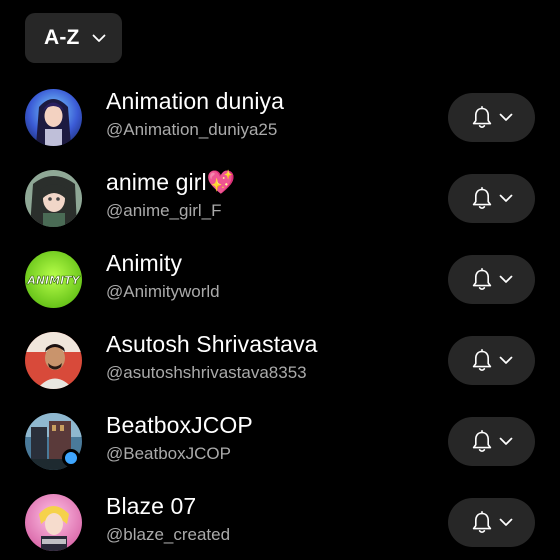 The height and width of the screenshot is (560, 560). I want to click on subscription-row: Blaze 07 @blaze_created, so click(280, 521).